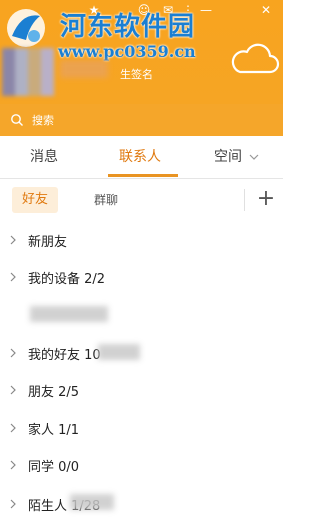 This screenshot has height=528, width=320. I want to click on contact-subtabs: 好友 群聊 +, so click(141, 200).